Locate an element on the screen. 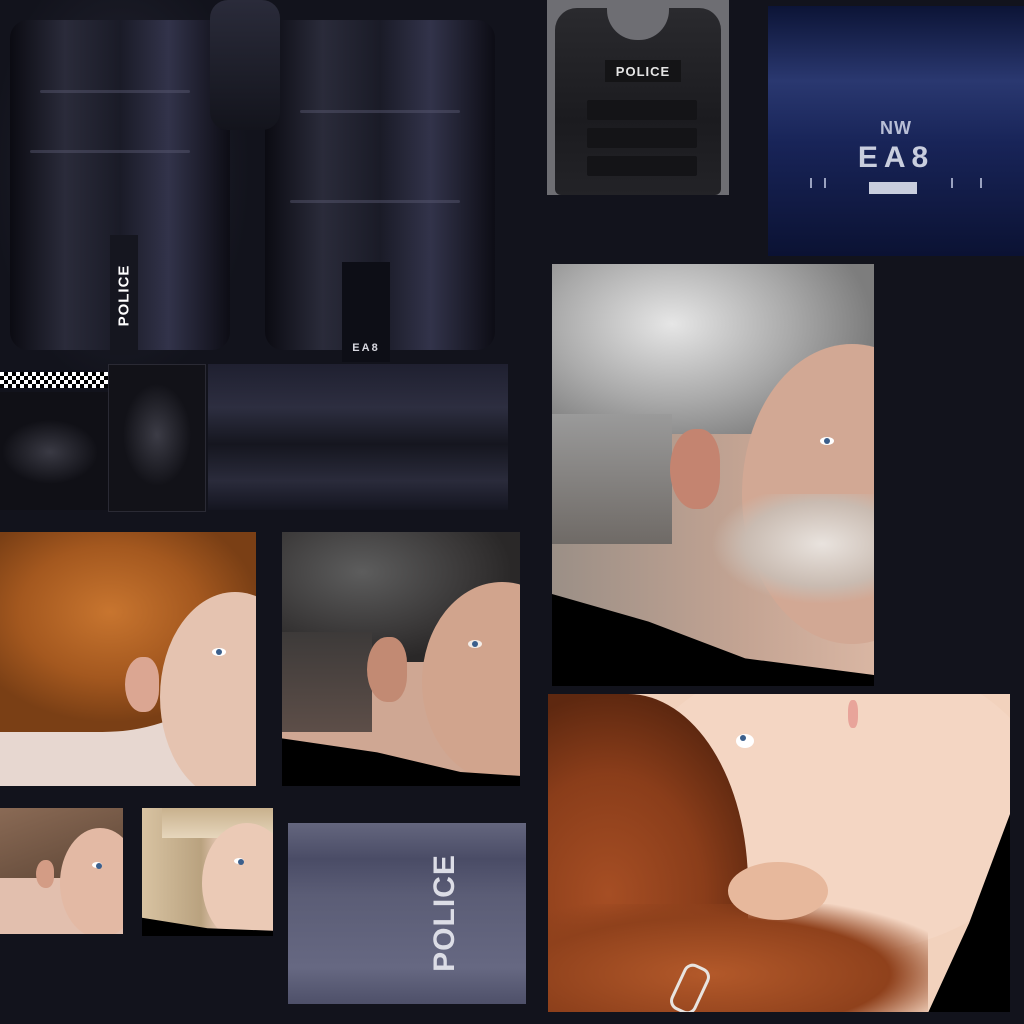 This screenshot has width=1024, height=1024. boot-texture is located at coordinates (54, 451).